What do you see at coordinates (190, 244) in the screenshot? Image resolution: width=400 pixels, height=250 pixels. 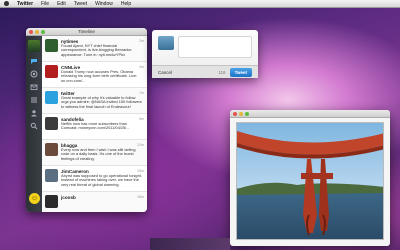 I see `desktop-background-strip` at bounding box center [190, 244].